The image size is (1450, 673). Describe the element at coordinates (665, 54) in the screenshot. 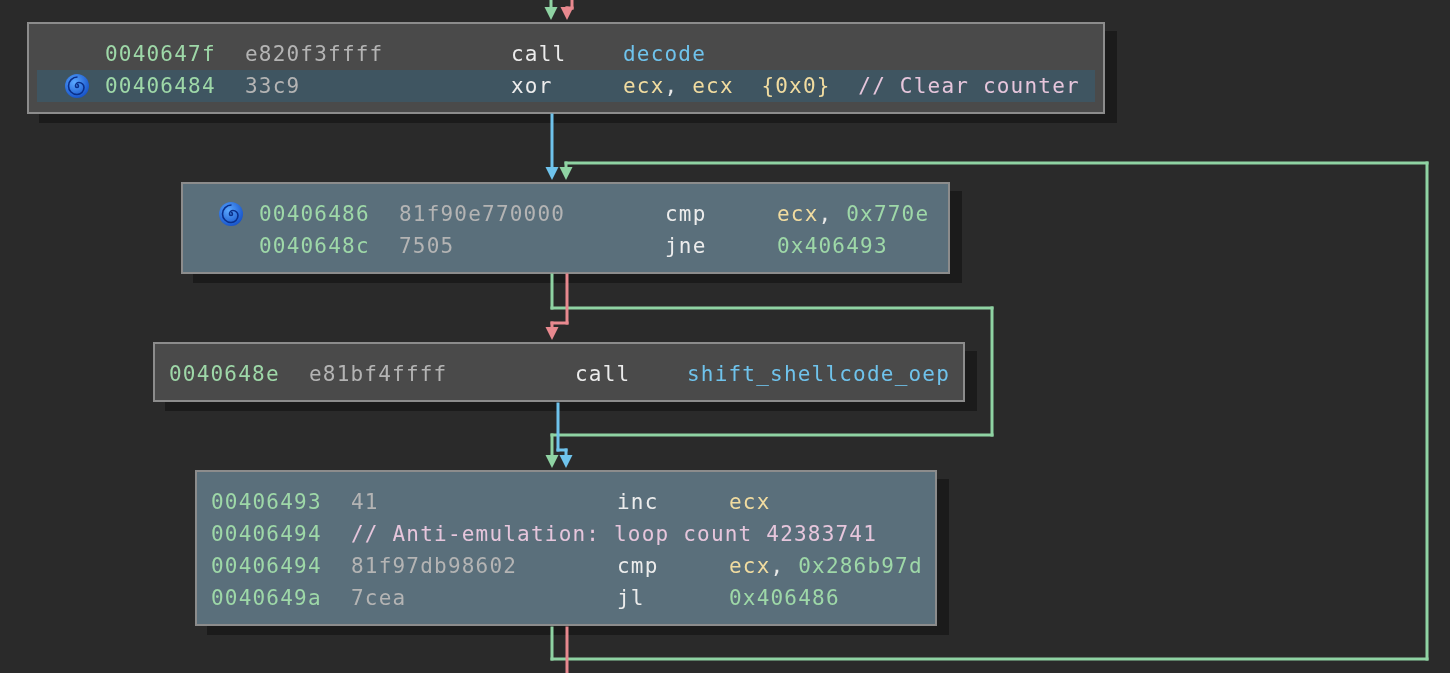

I see `instruction-operands: decode` at that location.